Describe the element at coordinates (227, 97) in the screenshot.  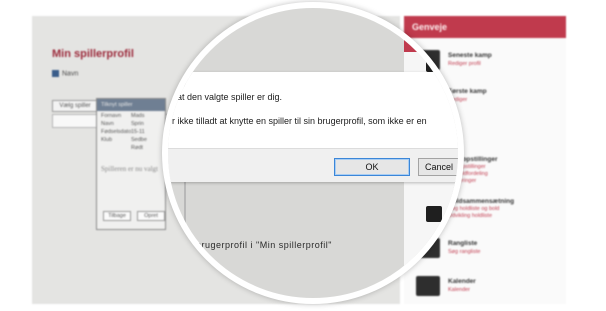
I see `confirm-message-line1: t at den valgte spiller er dig.` at that location.